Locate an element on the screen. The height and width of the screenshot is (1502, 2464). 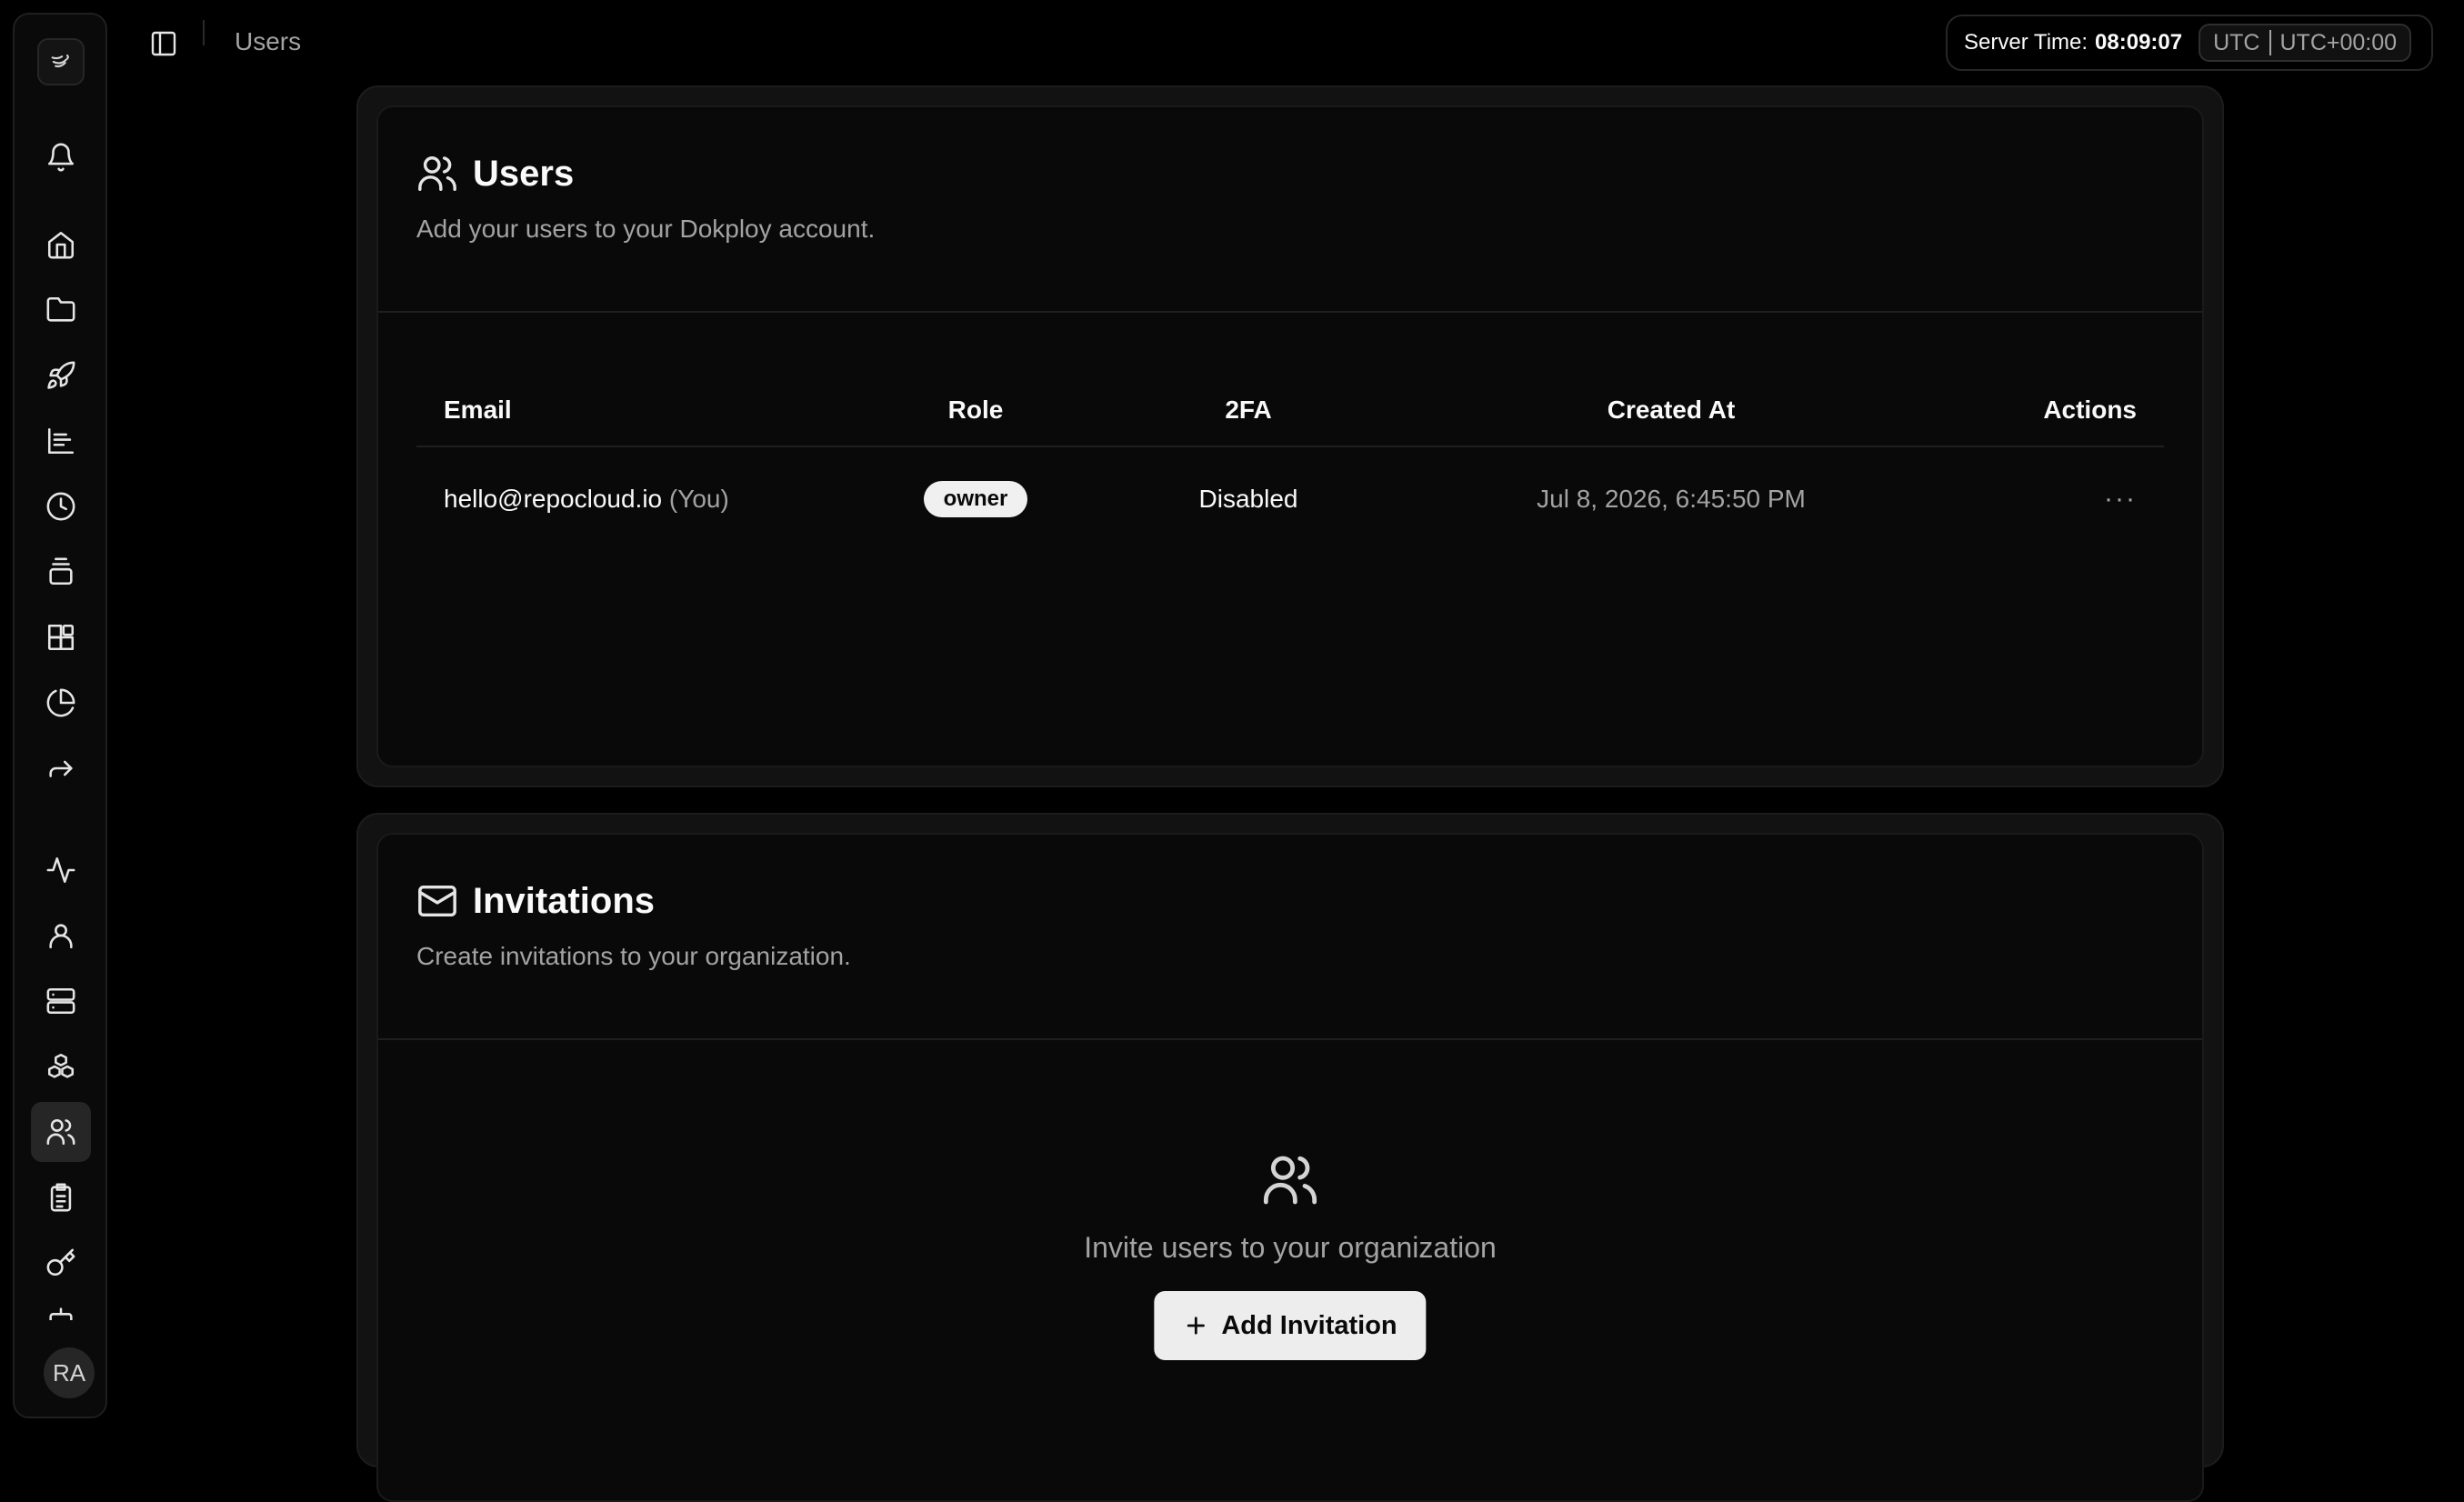
sidebar-item-audit is located at coordinates (61, 1197).